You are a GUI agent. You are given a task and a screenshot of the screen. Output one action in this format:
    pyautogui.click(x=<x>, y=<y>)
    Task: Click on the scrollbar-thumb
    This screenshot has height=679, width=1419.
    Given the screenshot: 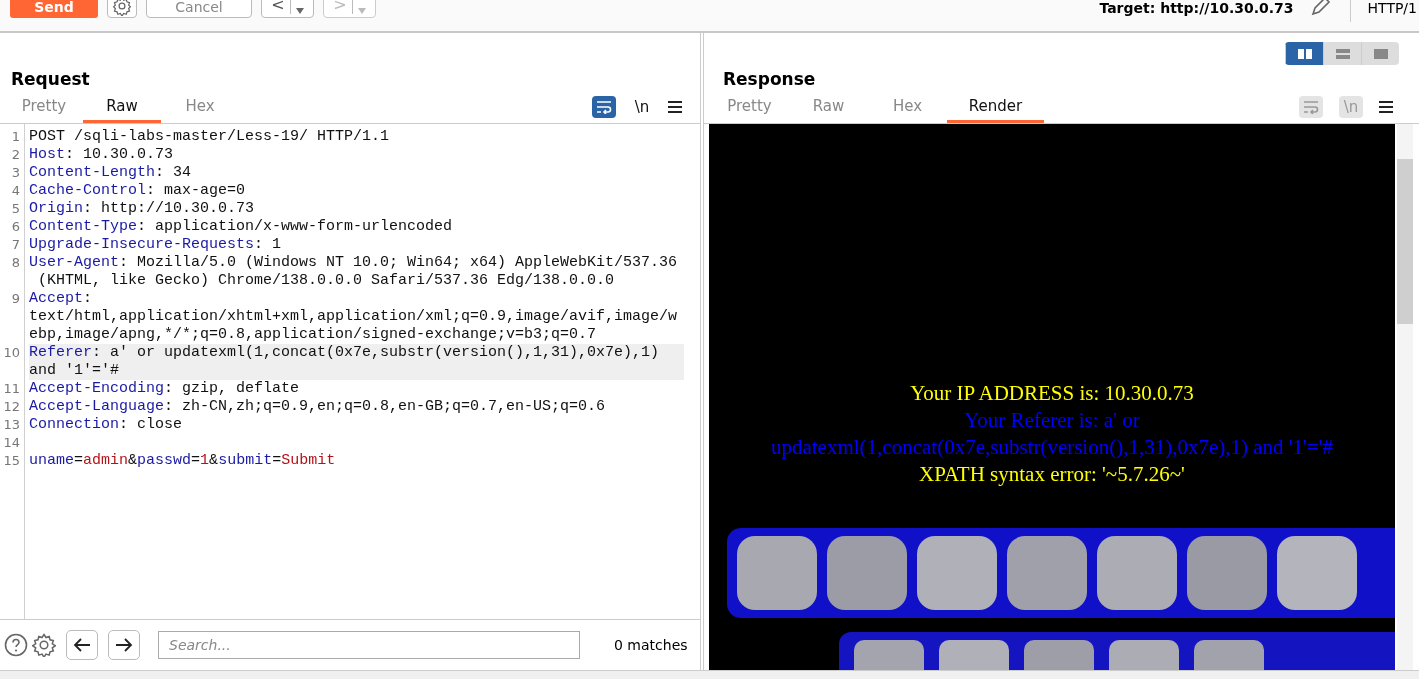 What is the action you would take?
    pyautogui.click(x=1405, y=241)
    